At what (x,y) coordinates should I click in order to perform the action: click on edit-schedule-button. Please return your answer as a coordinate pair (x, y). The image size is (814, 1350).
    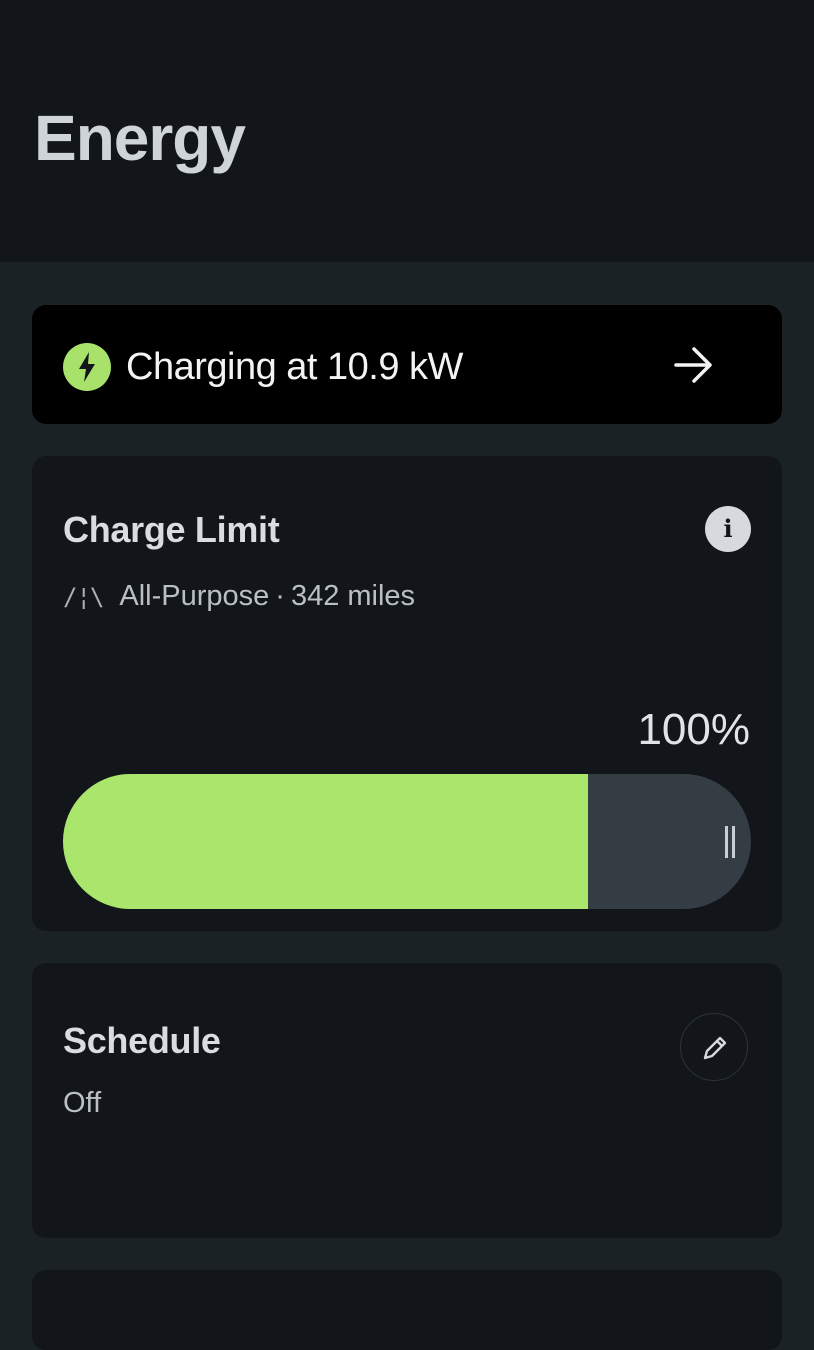
    Looking at the image, I should click on (714, 1047).